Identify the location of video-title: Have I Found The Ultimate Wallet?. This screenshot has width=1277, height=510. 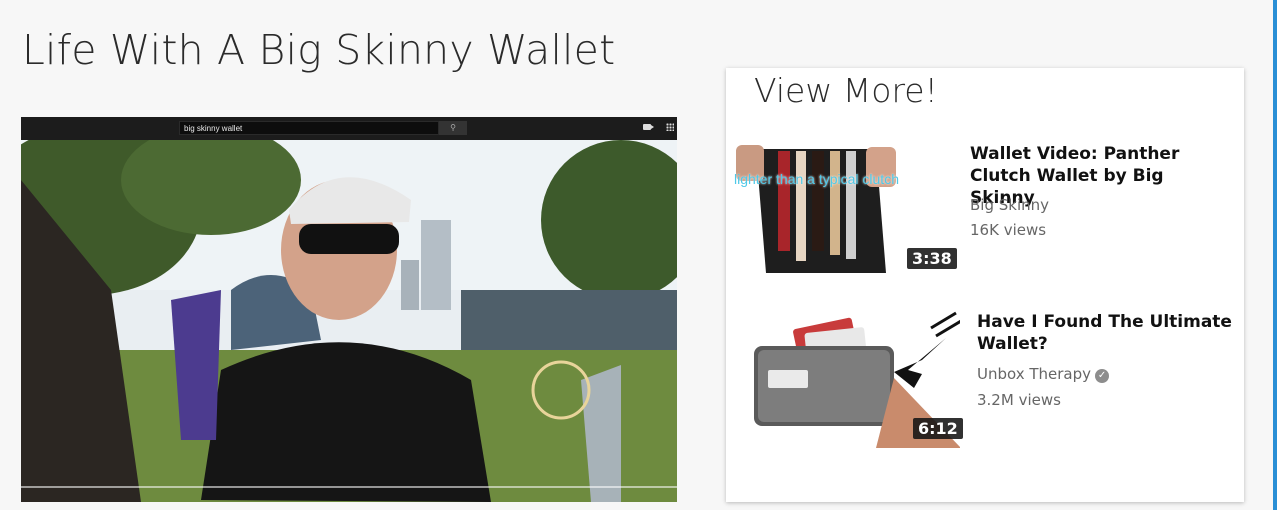
(1107, 333).